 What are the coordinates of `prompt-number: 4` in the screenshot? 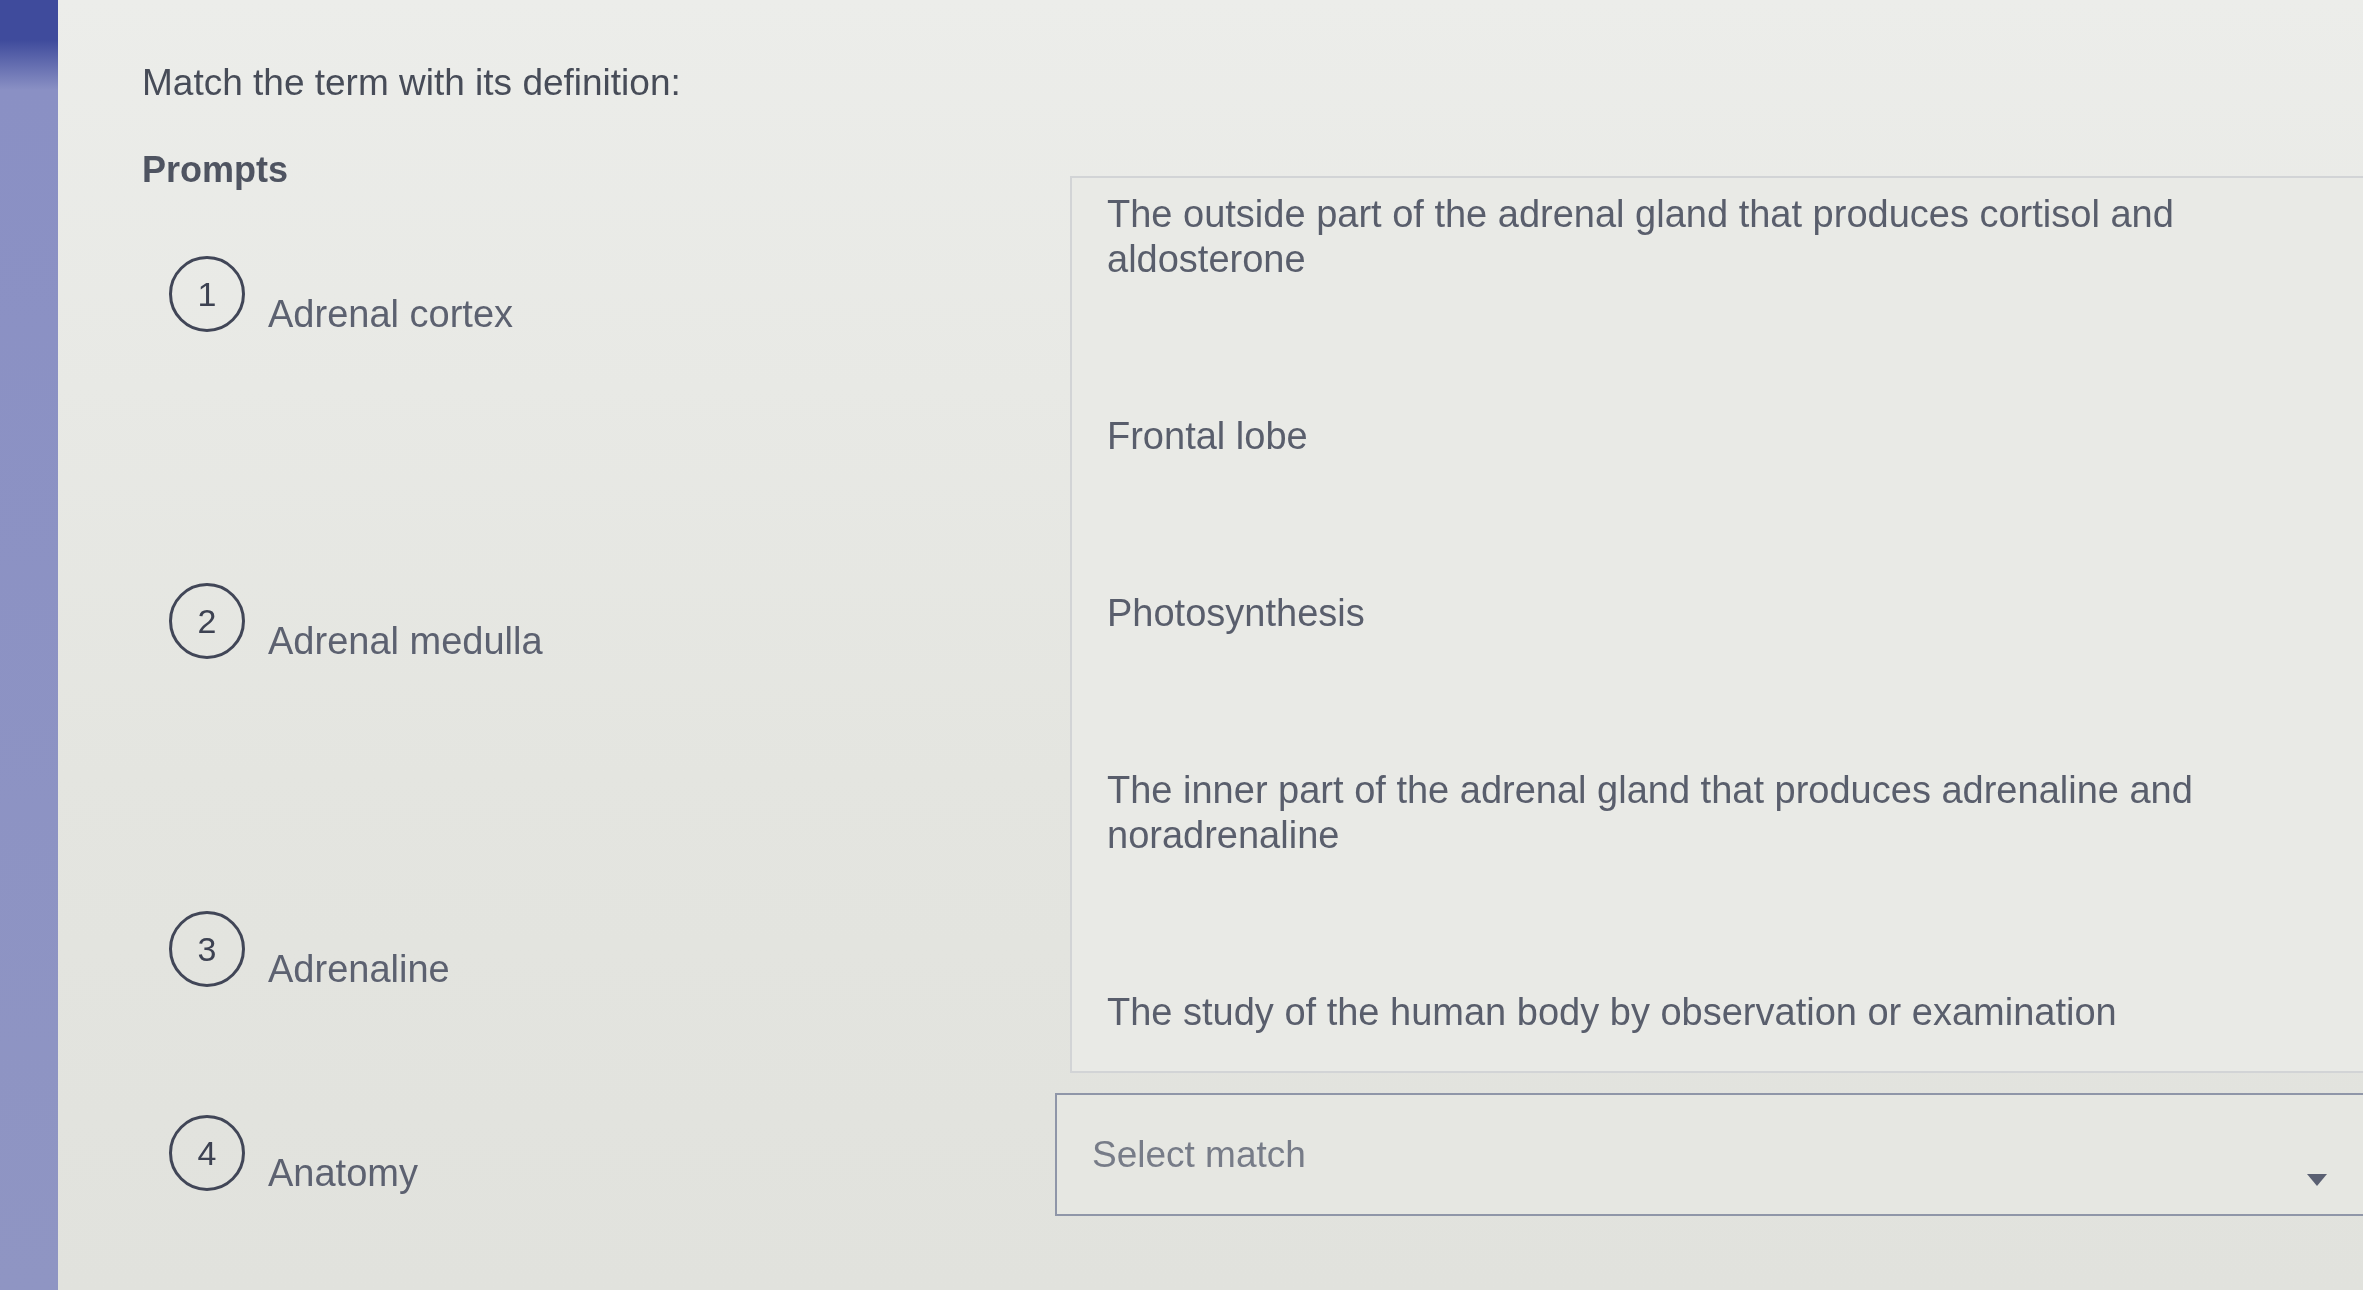 It's located at (207, 1153).